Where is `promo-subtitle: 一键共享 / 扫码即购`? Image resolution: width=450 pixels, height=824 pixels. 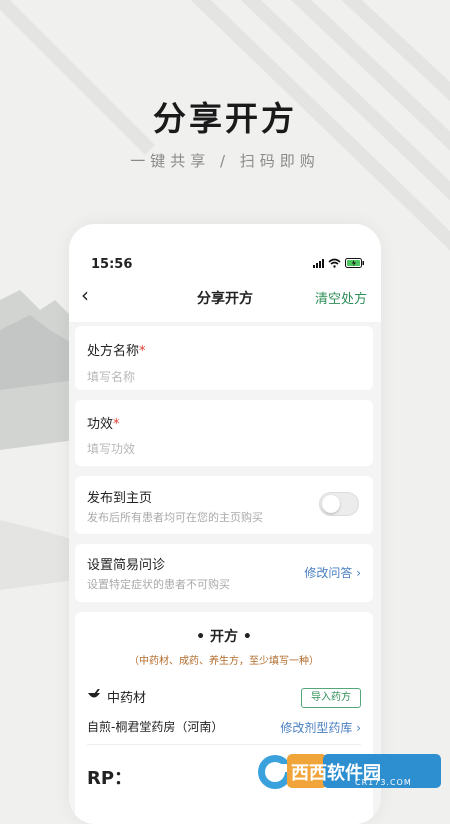
promo-subtitle: 一键共享 / 扫码即购 is located at coordinates (225, 161).